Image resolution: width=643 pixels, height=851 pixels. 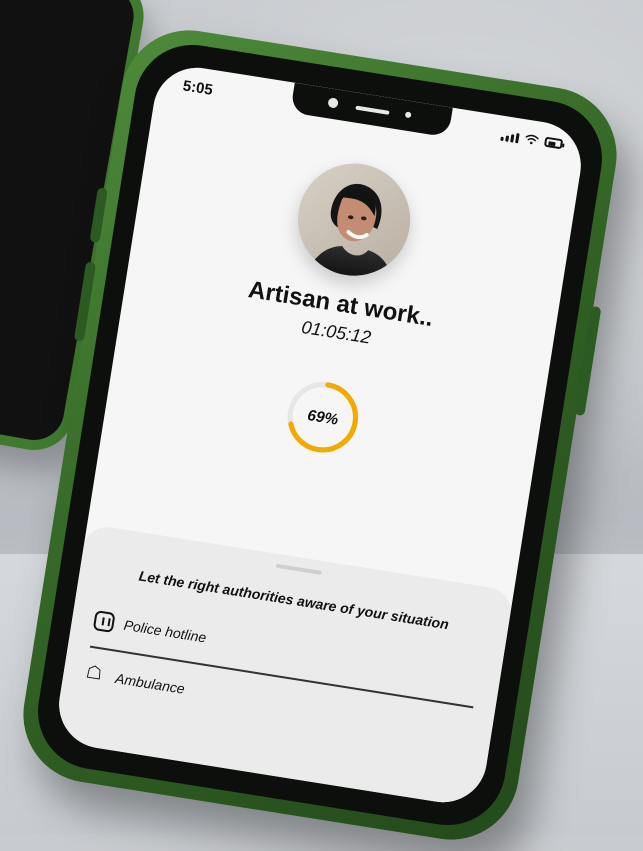 What do you see at coordinates (165, 631) in the screenshot?
I see `police-hotline-label: Police hotline` at bounding box center [165, 631].